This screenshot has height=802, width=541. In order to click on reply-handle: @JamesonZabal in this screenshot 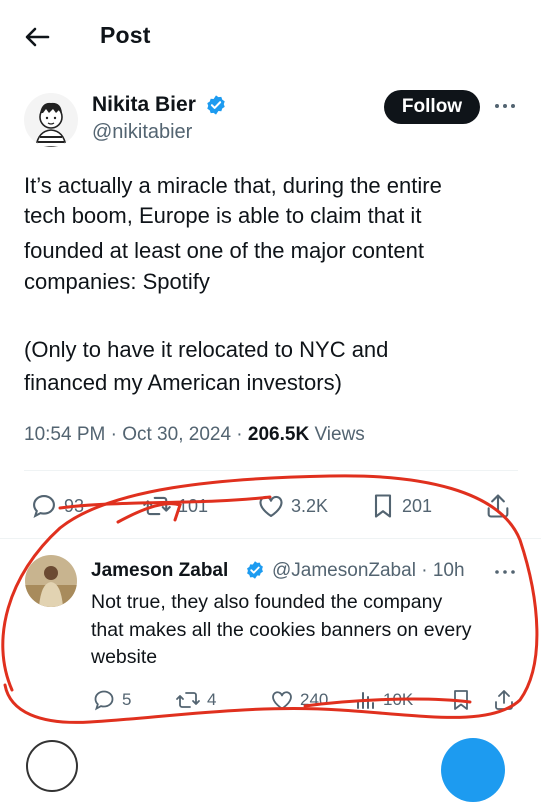, I will do `click(344, 570)`.